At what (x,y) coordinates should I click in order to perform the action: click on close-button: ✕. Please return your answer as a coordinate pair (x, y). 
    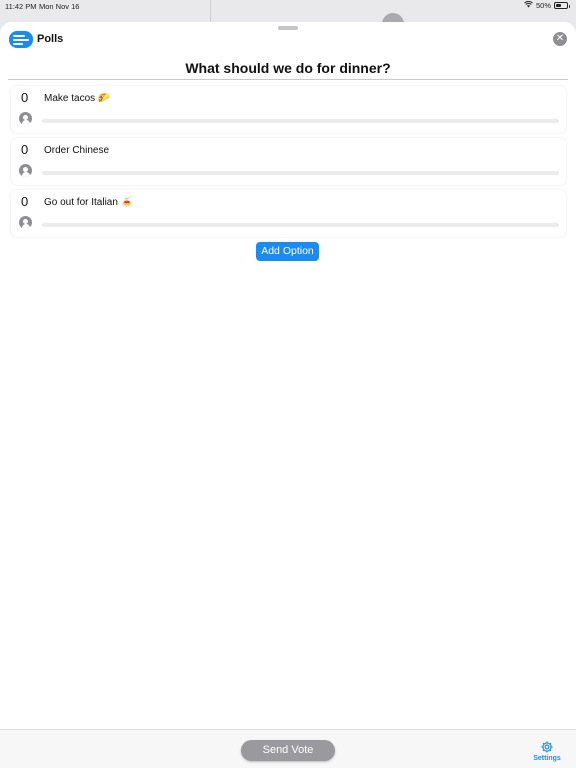
    Looking at the image, I should click on (560, 39).